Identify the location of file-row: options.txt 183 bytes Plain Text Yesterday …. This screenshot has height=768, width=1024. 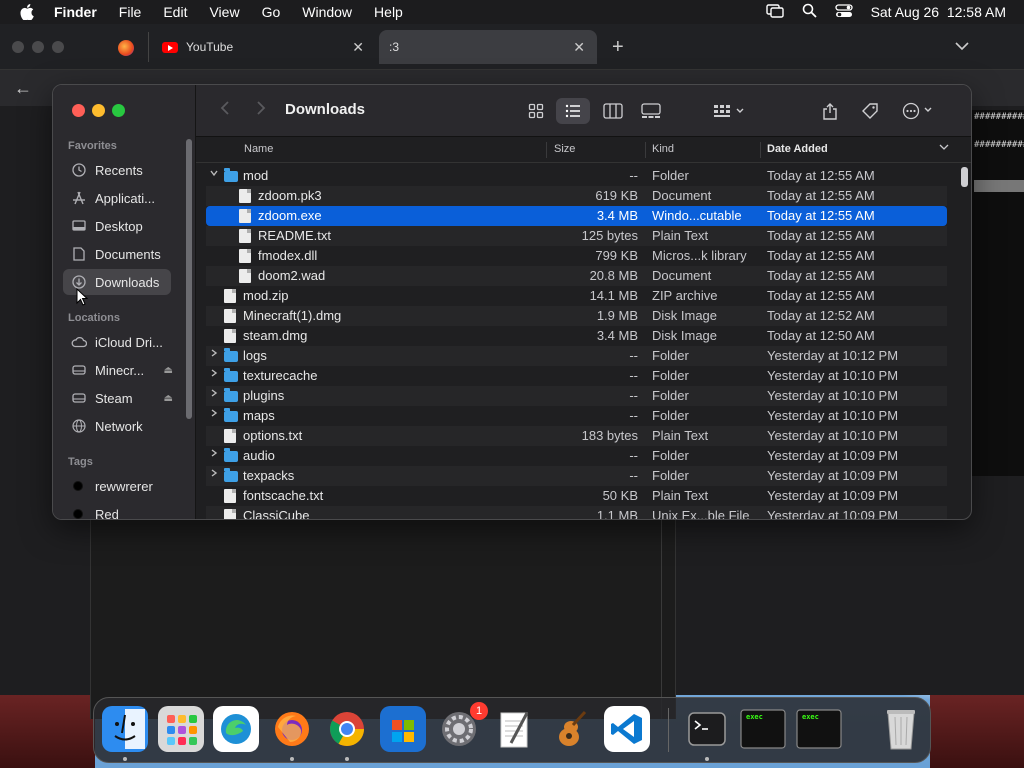
(576, 436).